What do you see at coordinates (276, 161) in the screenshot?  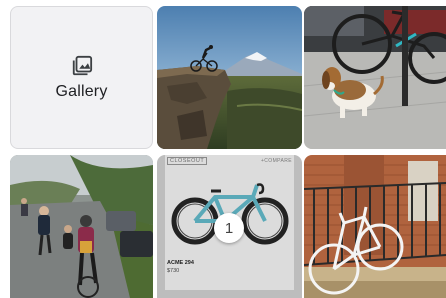 I see `compare-link: +COMPARE` at bounding box center [276, 161].